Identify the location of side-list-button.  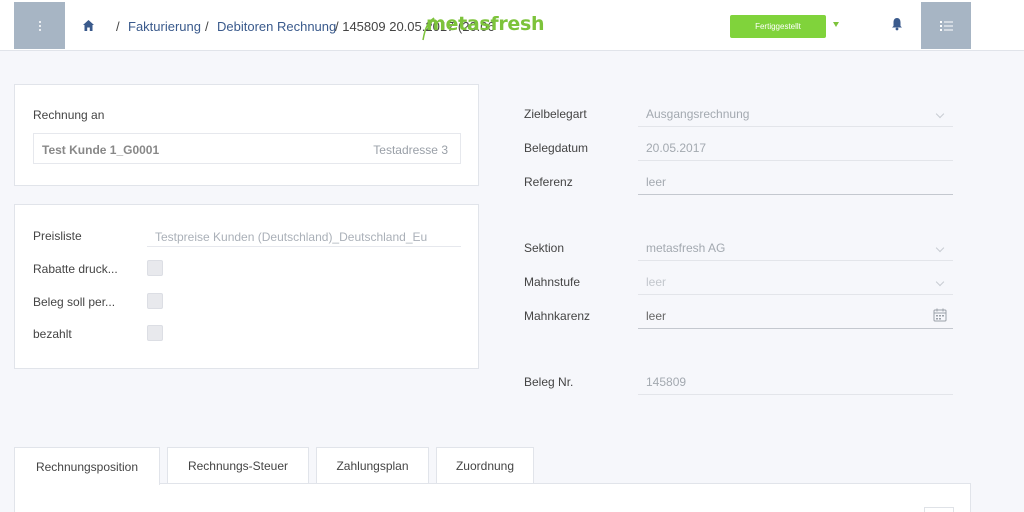
(946, 25).